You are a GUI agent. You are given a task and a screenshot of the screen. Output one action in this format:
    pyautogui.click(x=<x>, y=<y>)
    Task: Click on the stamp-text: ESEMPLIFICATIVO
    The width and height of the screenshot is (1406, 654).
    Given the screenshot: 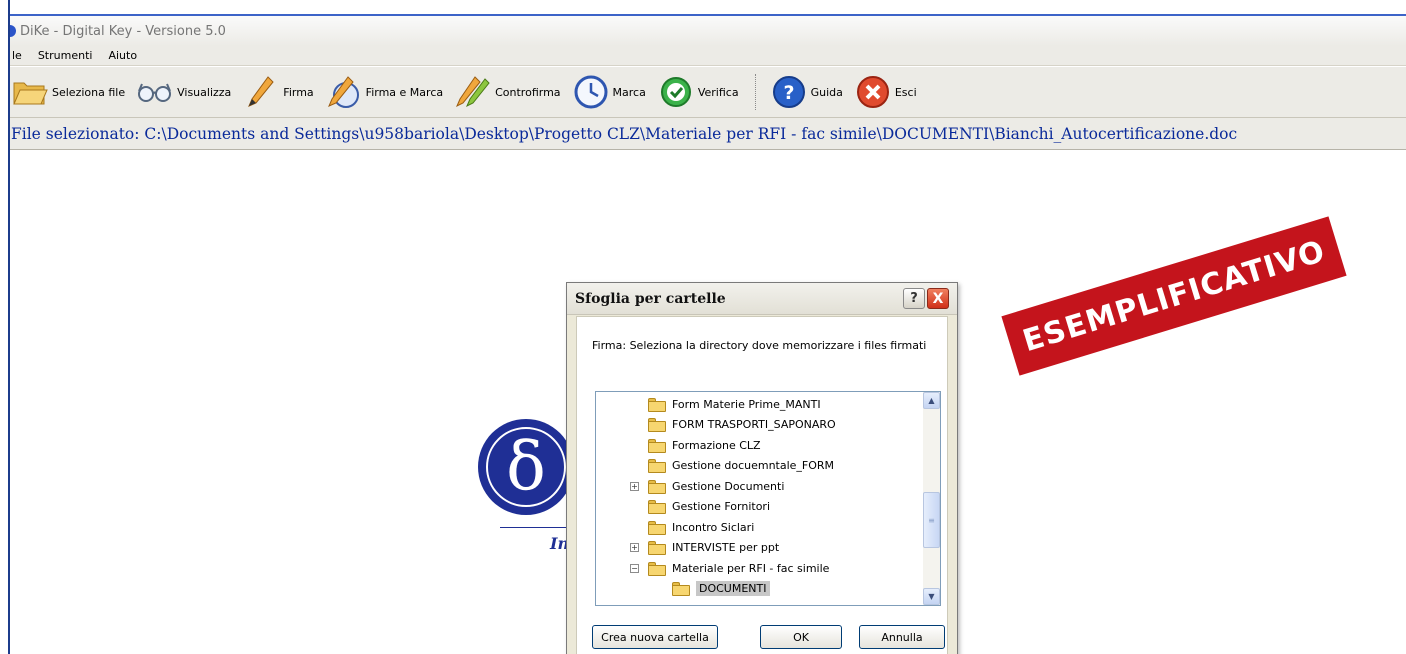 What is the action you would take?
    pyautogui.click(x=1174, y=296)
    